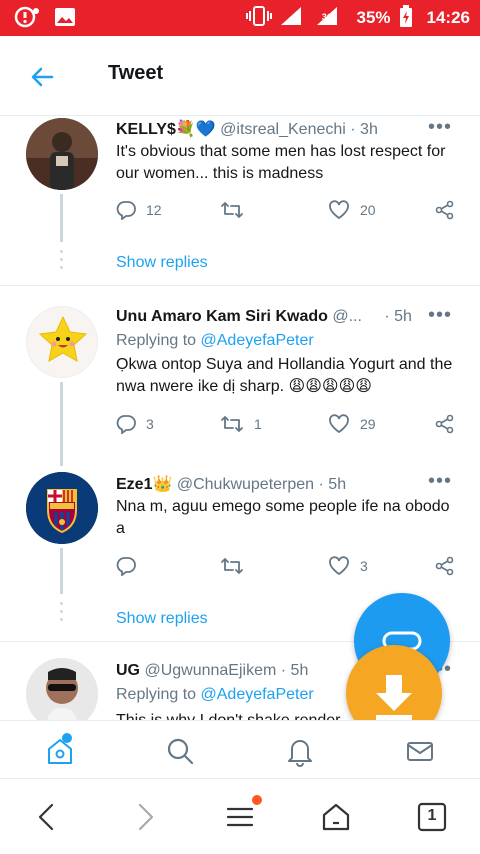  I want to click on retweet-icon, so click(232, 424).